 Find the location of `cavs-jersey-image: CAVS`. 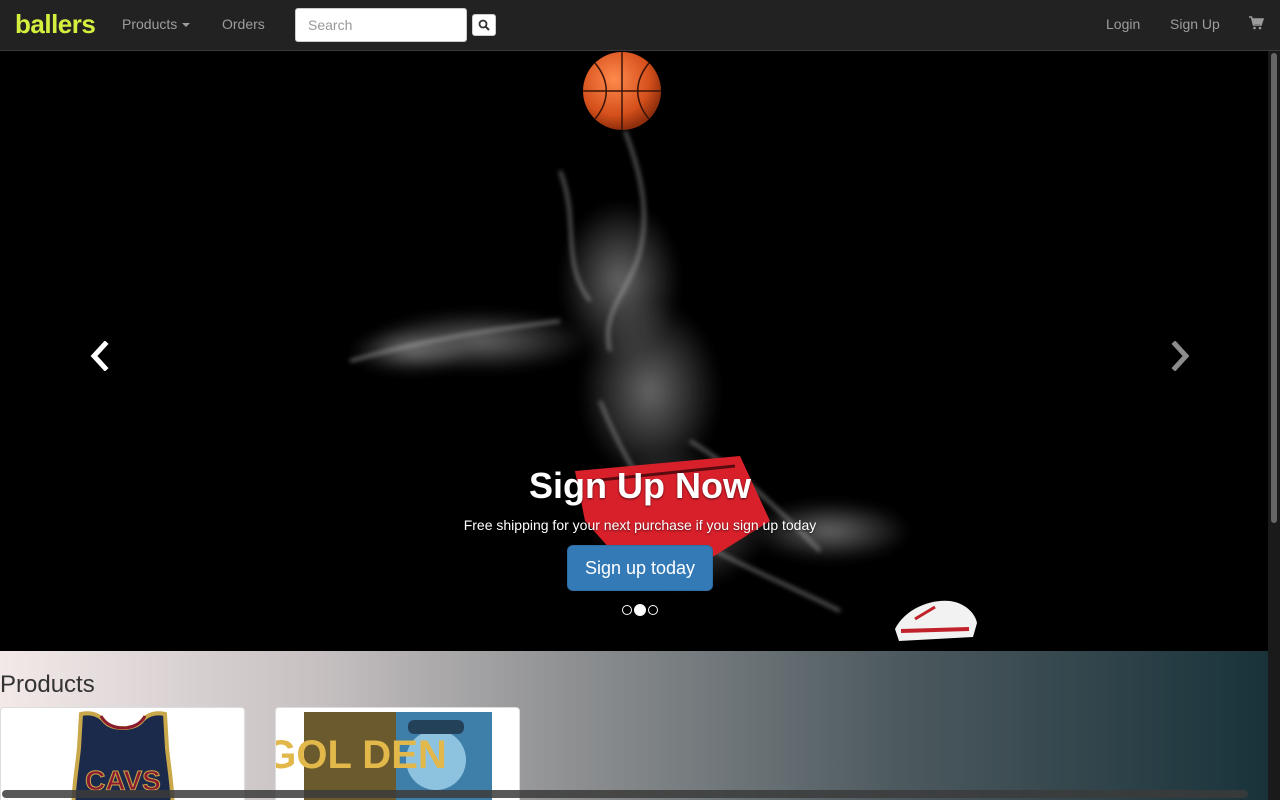

cavs-jersey-image: CAVS is located at coordinates (122, 754).